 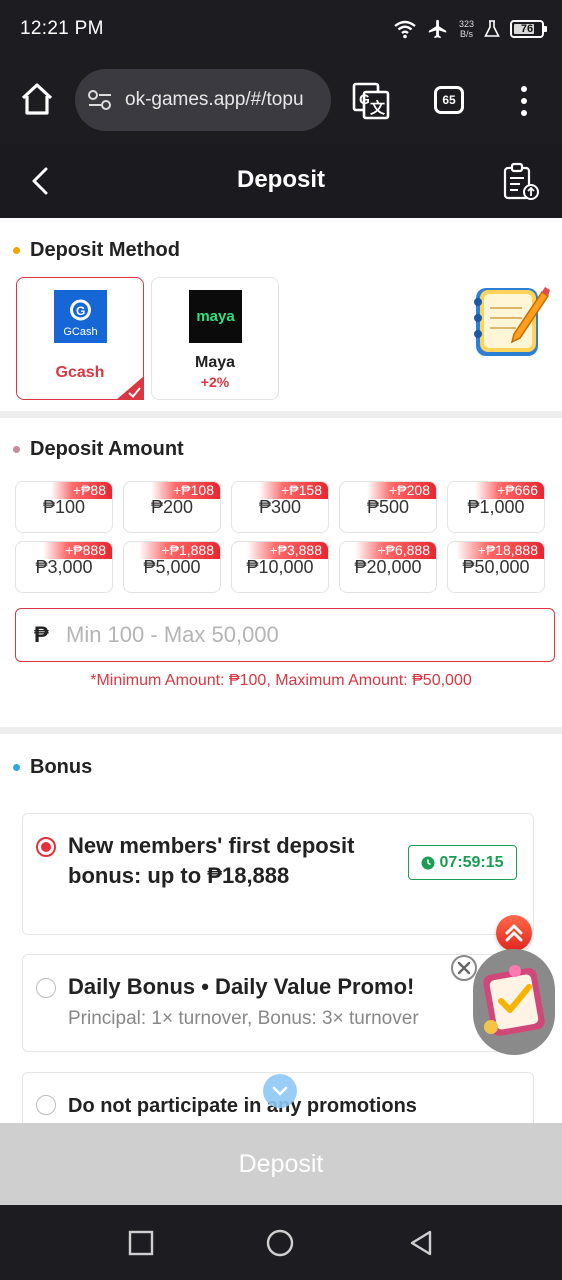 I want to click on battery-level: 76, so click(x=527, y=29).